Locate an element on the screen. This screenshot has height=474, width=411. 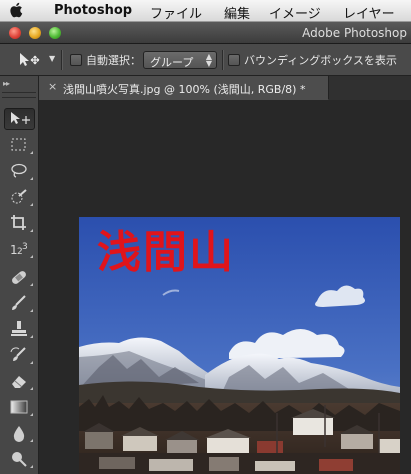
eraser-icon is located at coordinates (19, 382).